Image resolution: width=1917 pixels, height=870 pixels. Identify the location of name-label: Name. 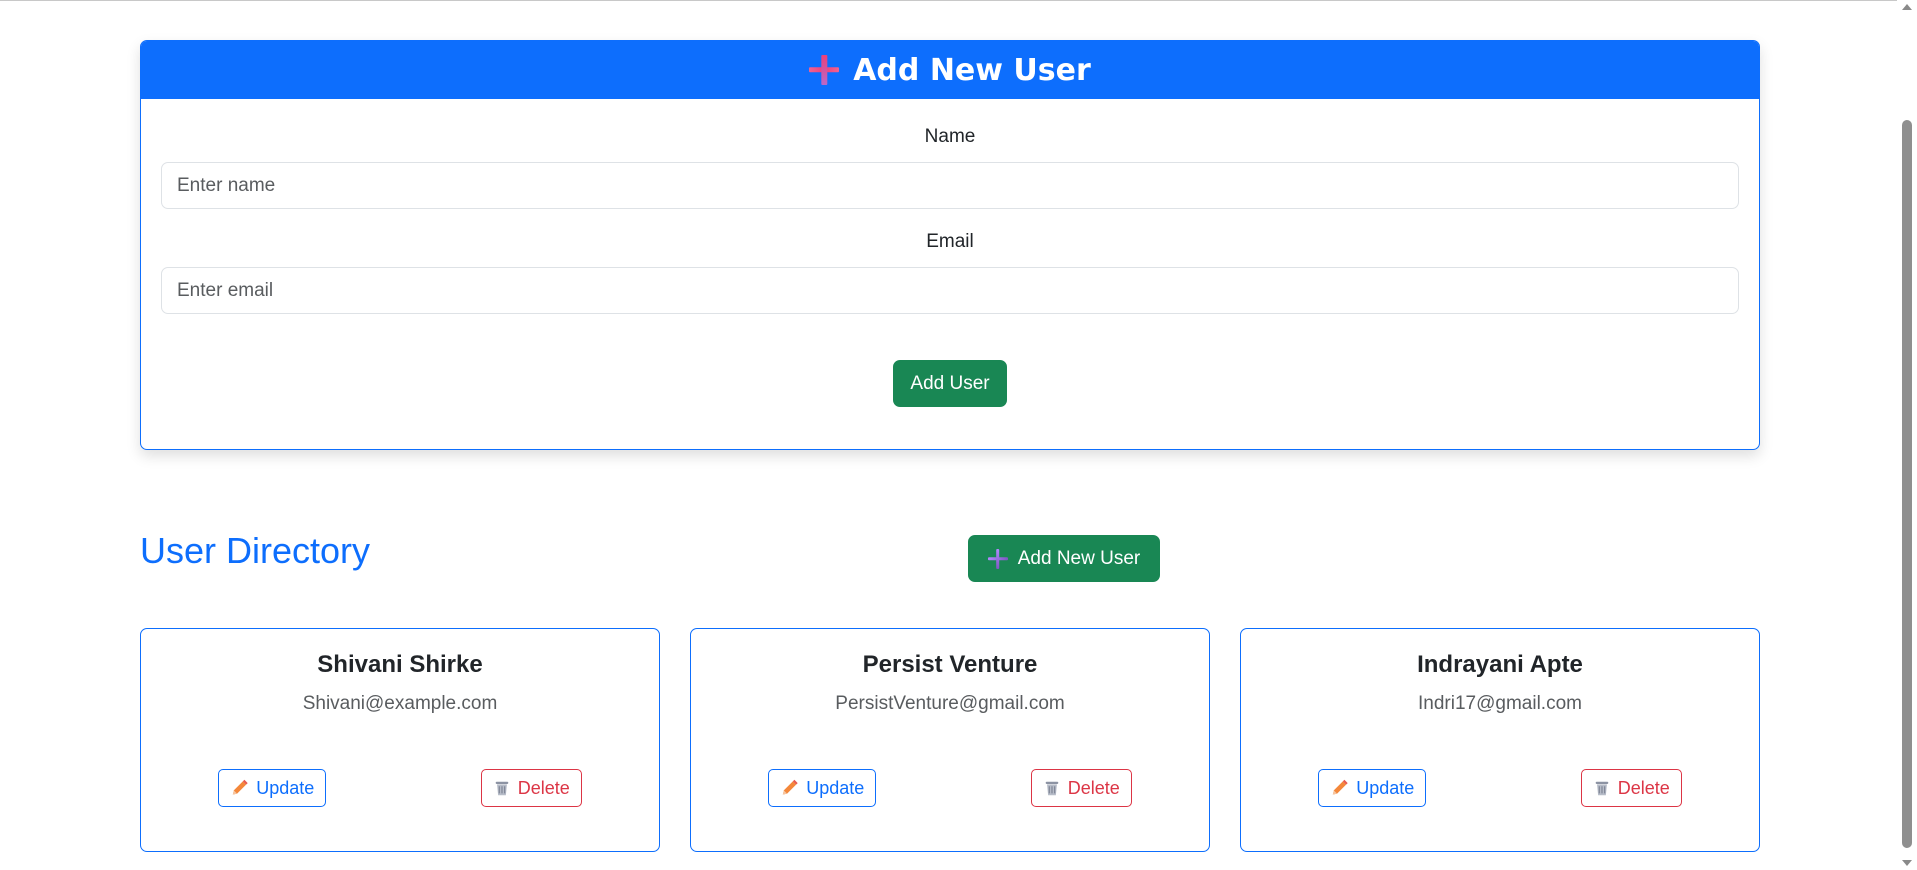
(950, 136).